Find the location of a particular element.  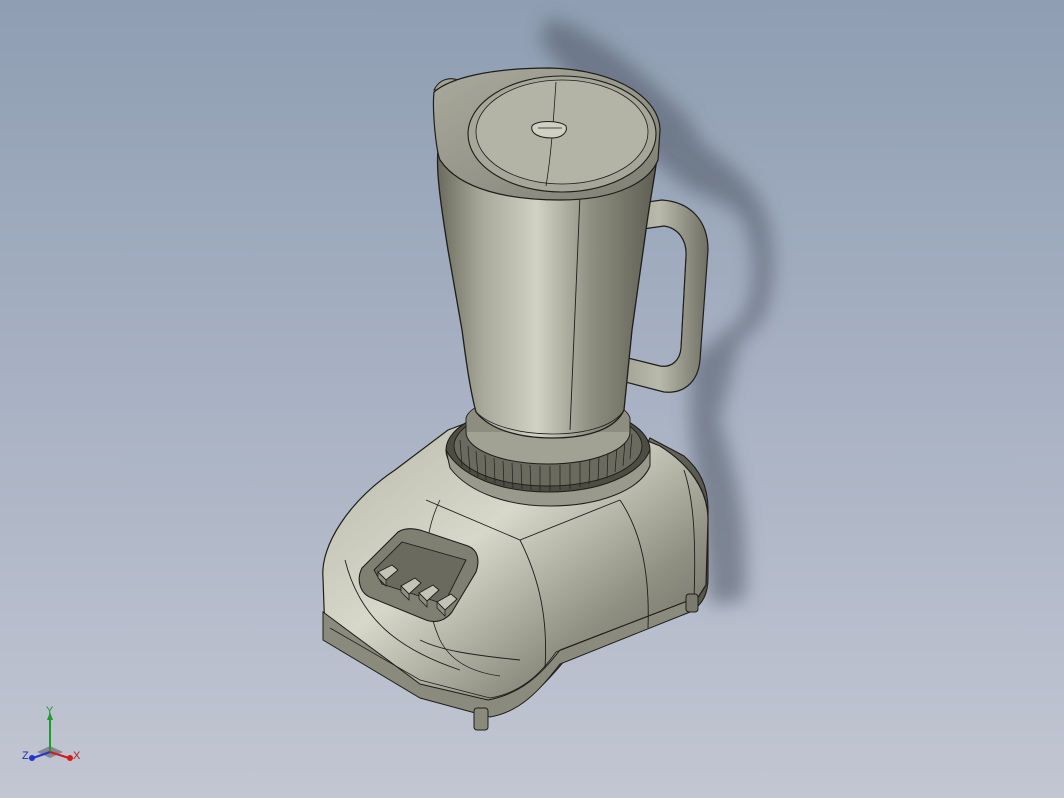

lid-cap is located at coordinates (549, 130).